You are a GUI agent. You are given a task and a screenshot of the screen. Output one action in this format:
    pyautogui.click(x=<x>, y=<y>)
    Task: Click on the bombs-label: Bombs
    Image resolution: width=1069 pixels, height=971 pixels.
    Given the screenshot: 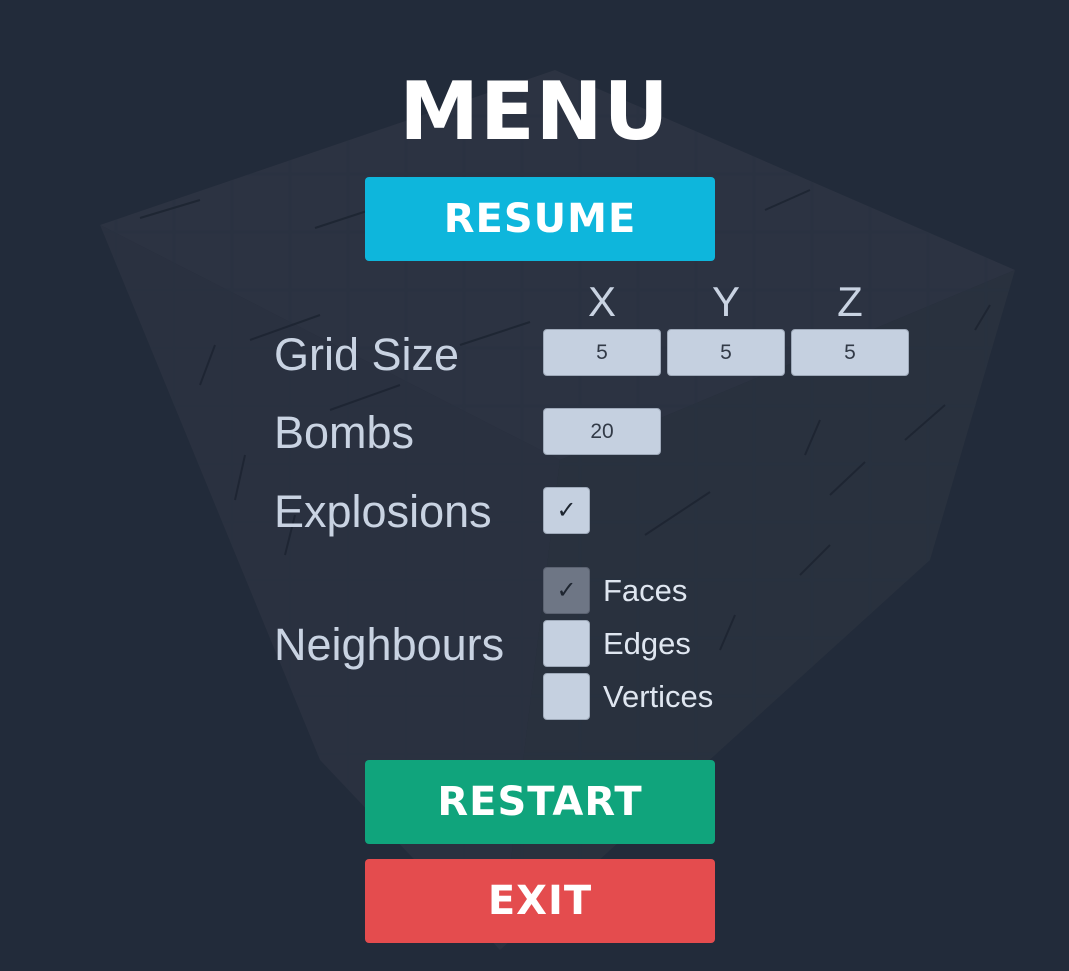 What is the action you would take?
    pyautogui.click(x=344, y=432)
    